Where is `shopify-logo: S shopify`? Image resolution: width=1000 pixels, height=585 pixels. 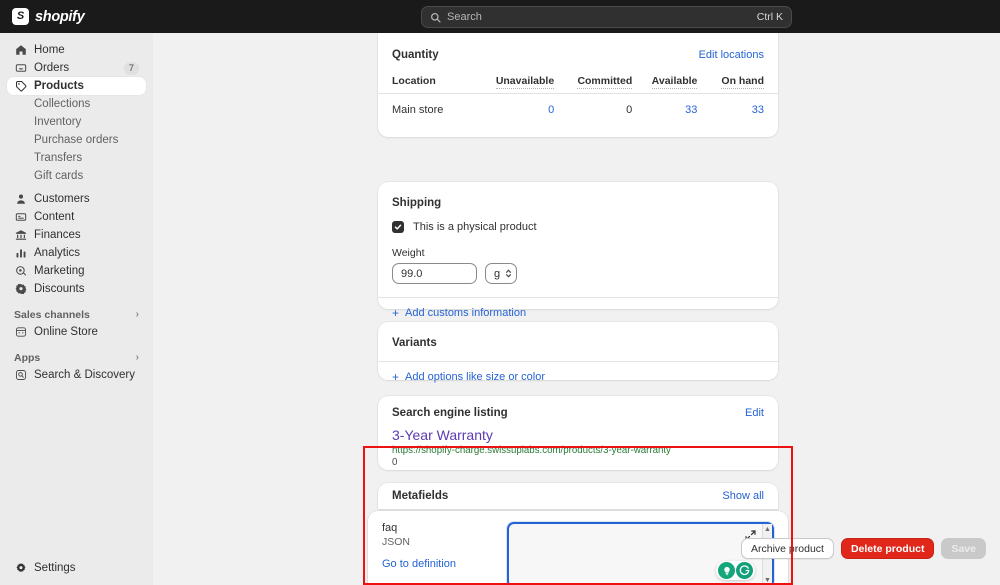
shopify-logo: S shopify is located at coordinates (77, 16).